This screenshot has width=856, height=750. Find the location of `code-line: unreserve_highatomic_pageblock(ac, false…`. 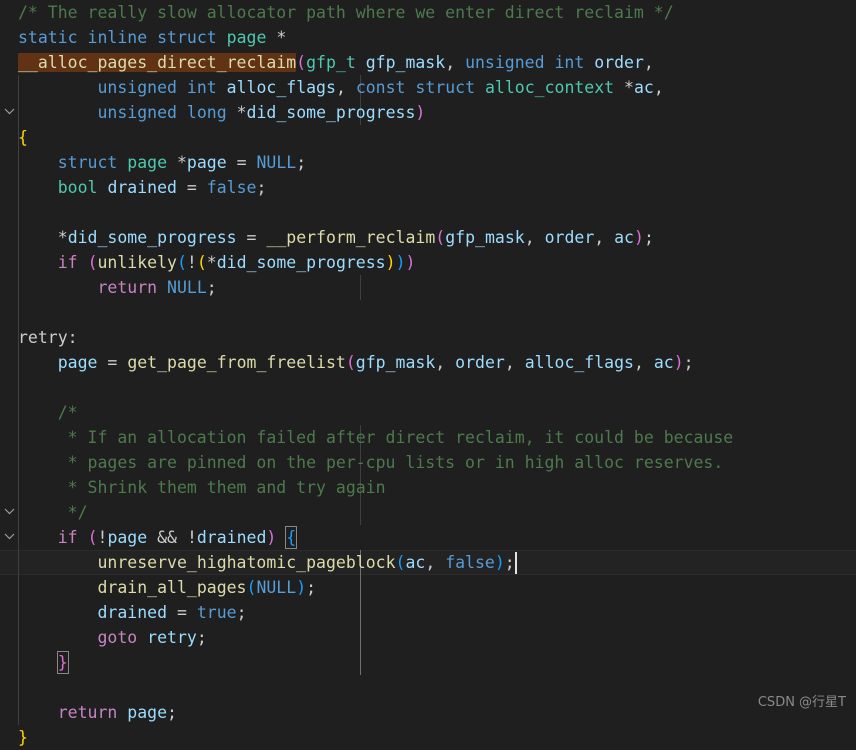

code-line: unreserve_highatomic_pageblock(ac, false… is located at coordinates (428, 562).